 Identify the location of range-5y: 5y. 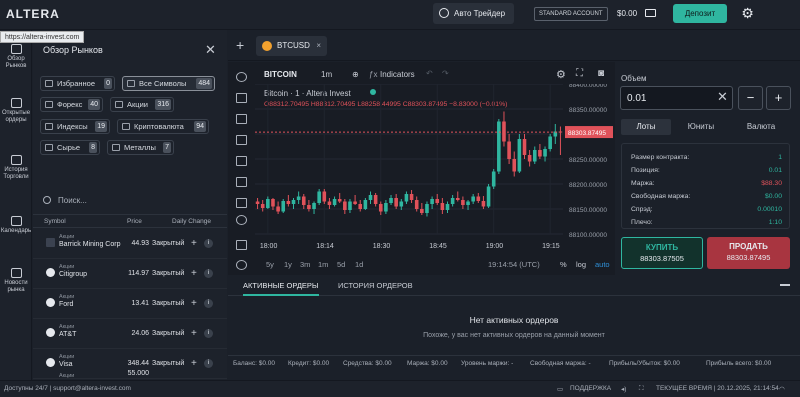
(270, 264).